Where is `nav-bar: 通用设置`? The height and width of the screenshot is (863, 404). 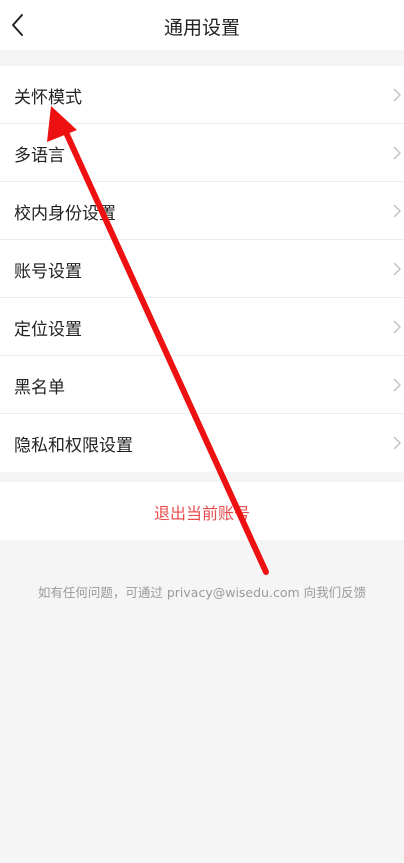 nav-bar: 通用设置 is located at coordinates (202, 25).